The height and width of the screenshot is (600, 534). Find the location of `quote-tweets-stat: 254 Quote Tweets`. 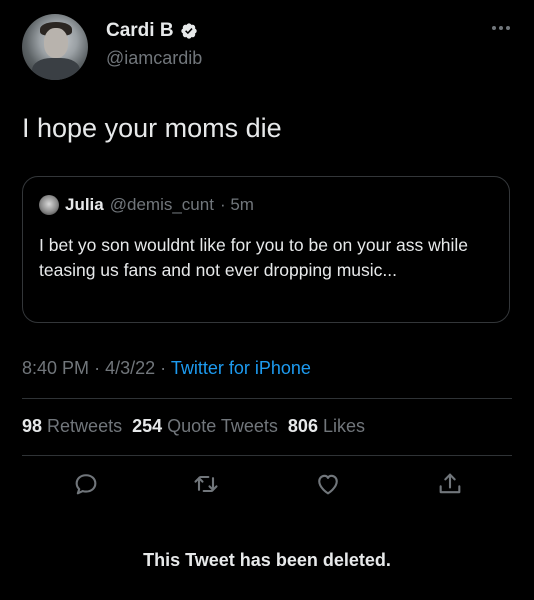

quote-tweets-stat: 254 Quote Tweets is located at coordinates (205, 426).